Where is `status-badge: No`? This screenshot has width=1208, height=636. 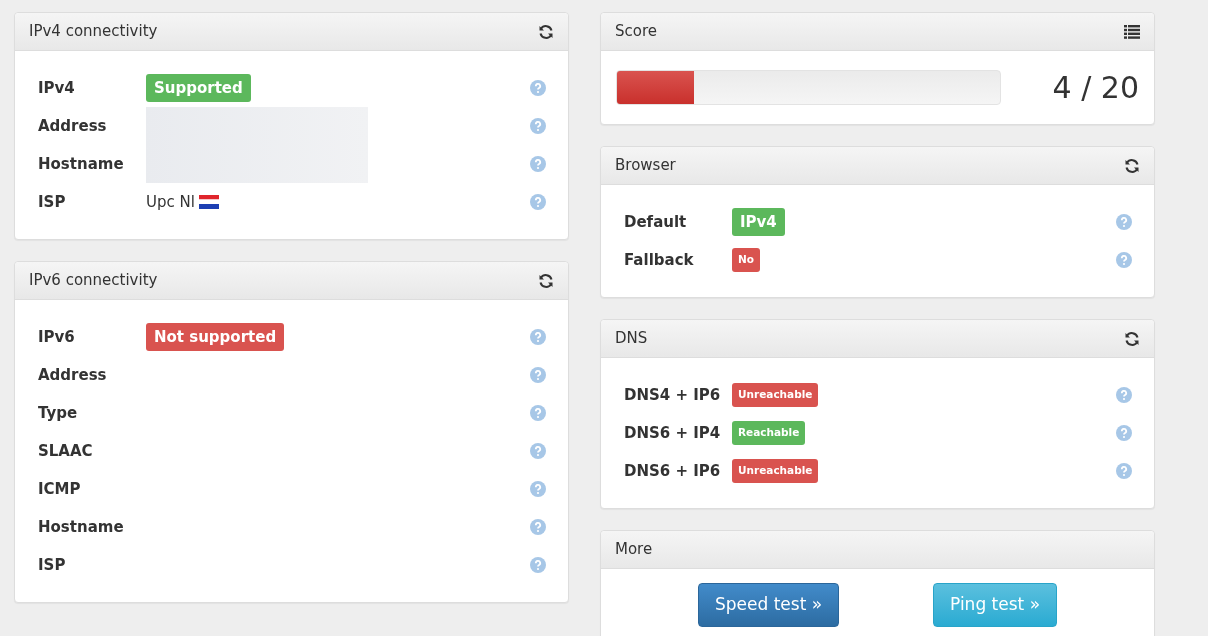
status-badge: No is located at coordinates (746, 260).